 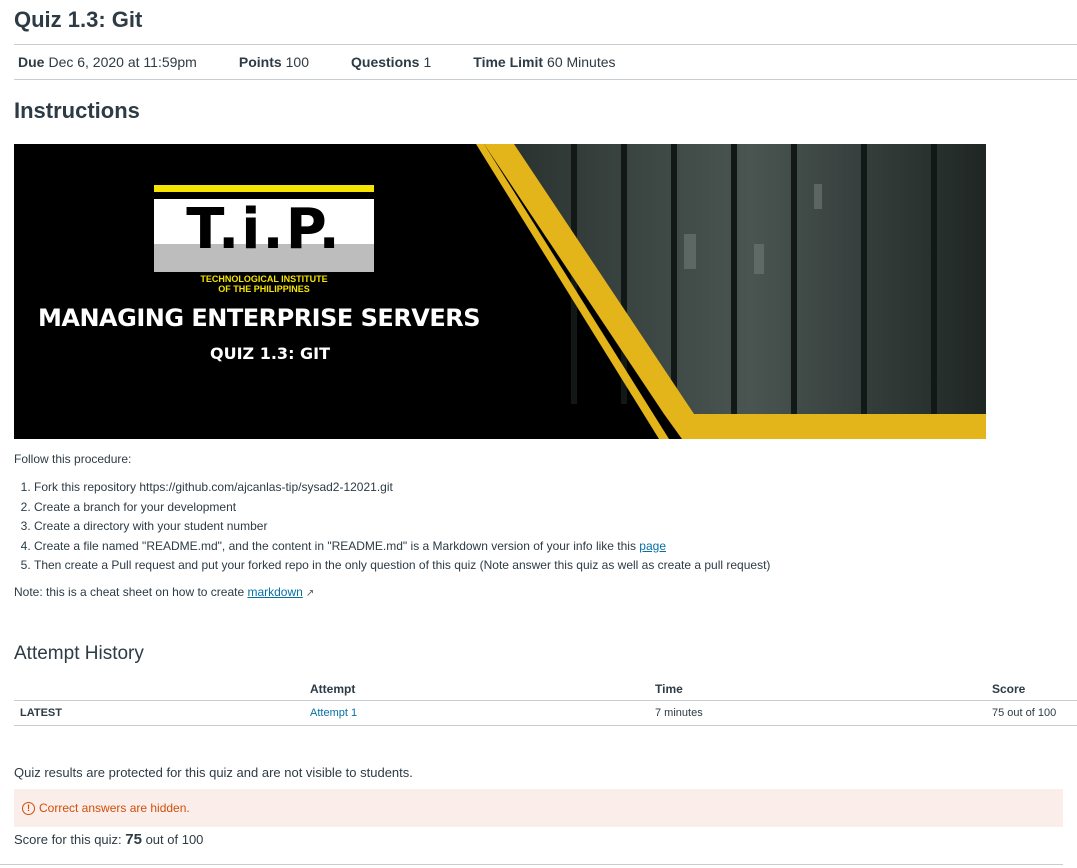 I want to click on markdown-link: markdown, so click(x=274, y=592).